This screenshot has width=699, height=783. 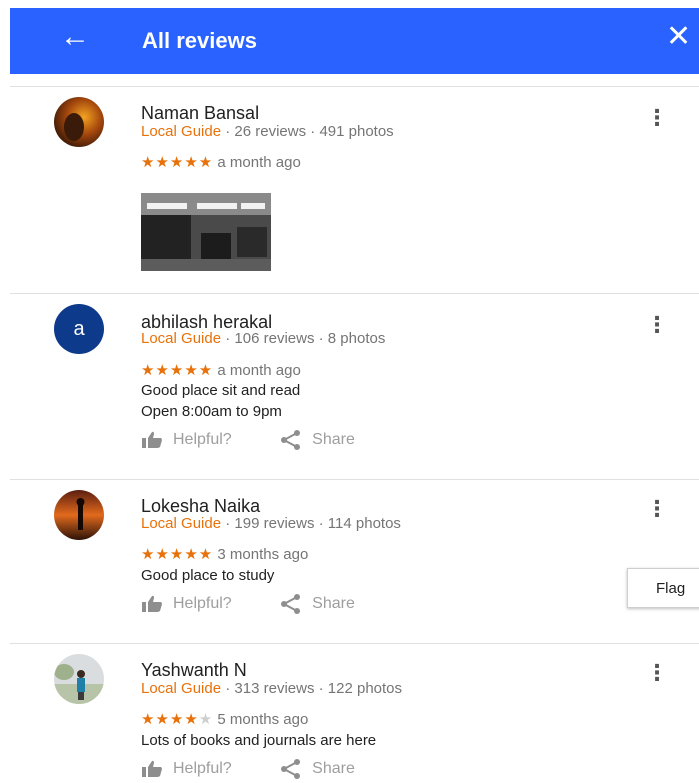 I want to click on review-rating: ★★★★★ 3 months ago, so click(x=224, y=554).